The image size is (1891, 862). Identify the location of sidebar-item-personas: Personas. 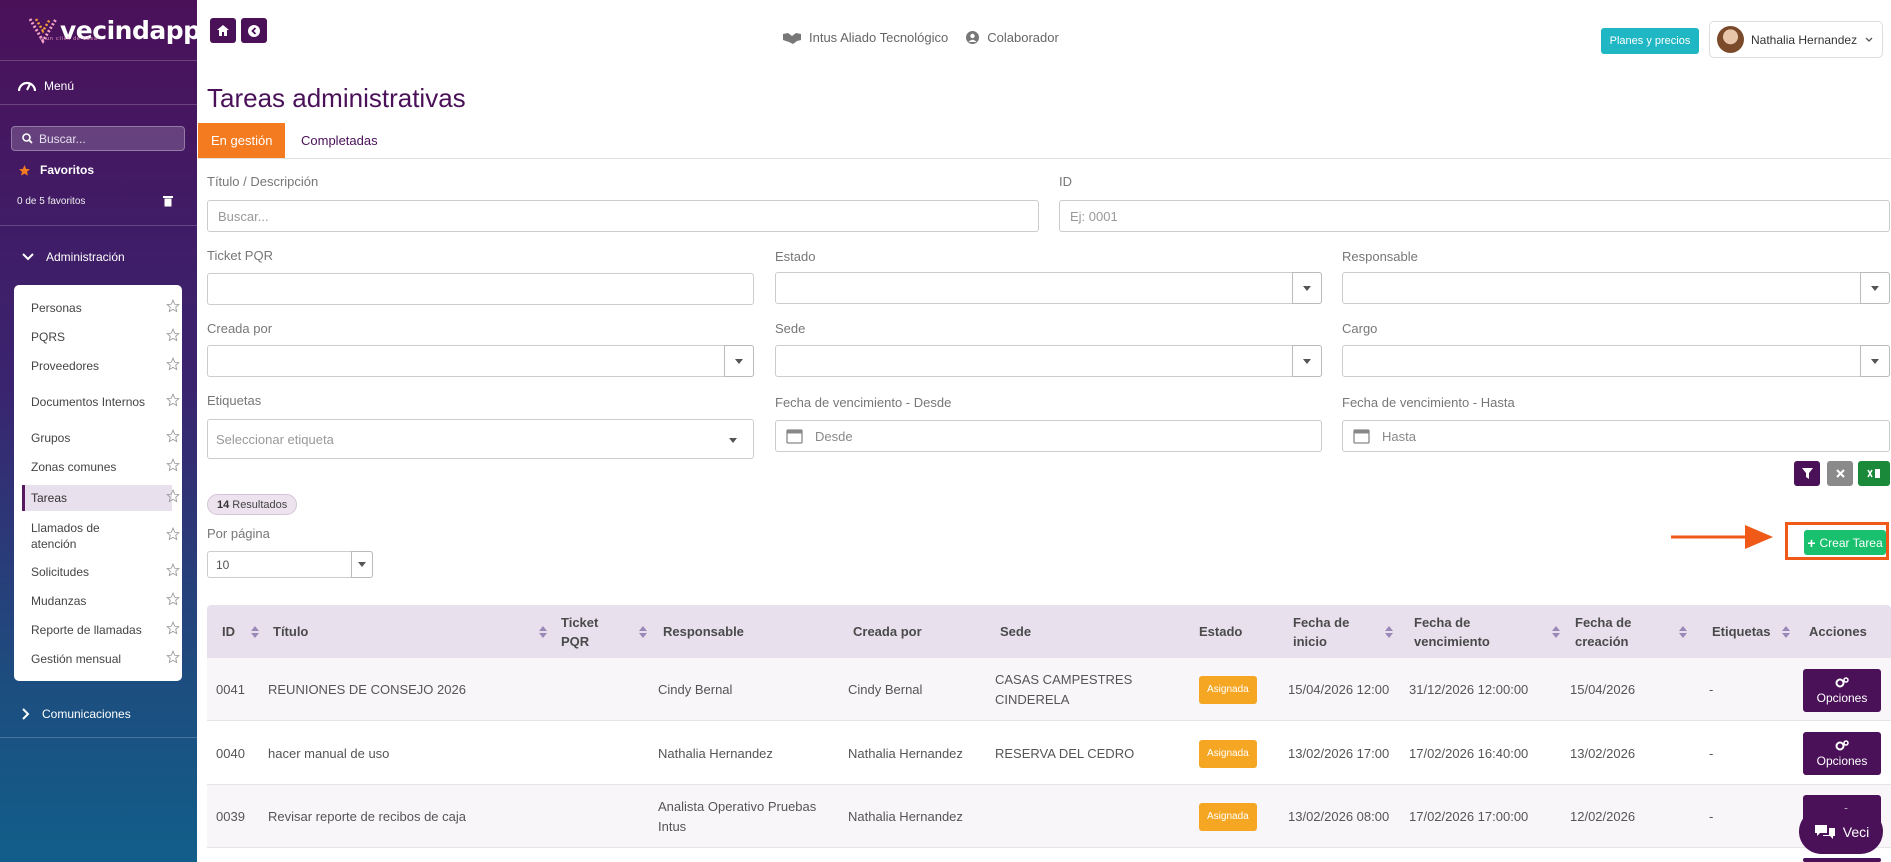
(101, 307).